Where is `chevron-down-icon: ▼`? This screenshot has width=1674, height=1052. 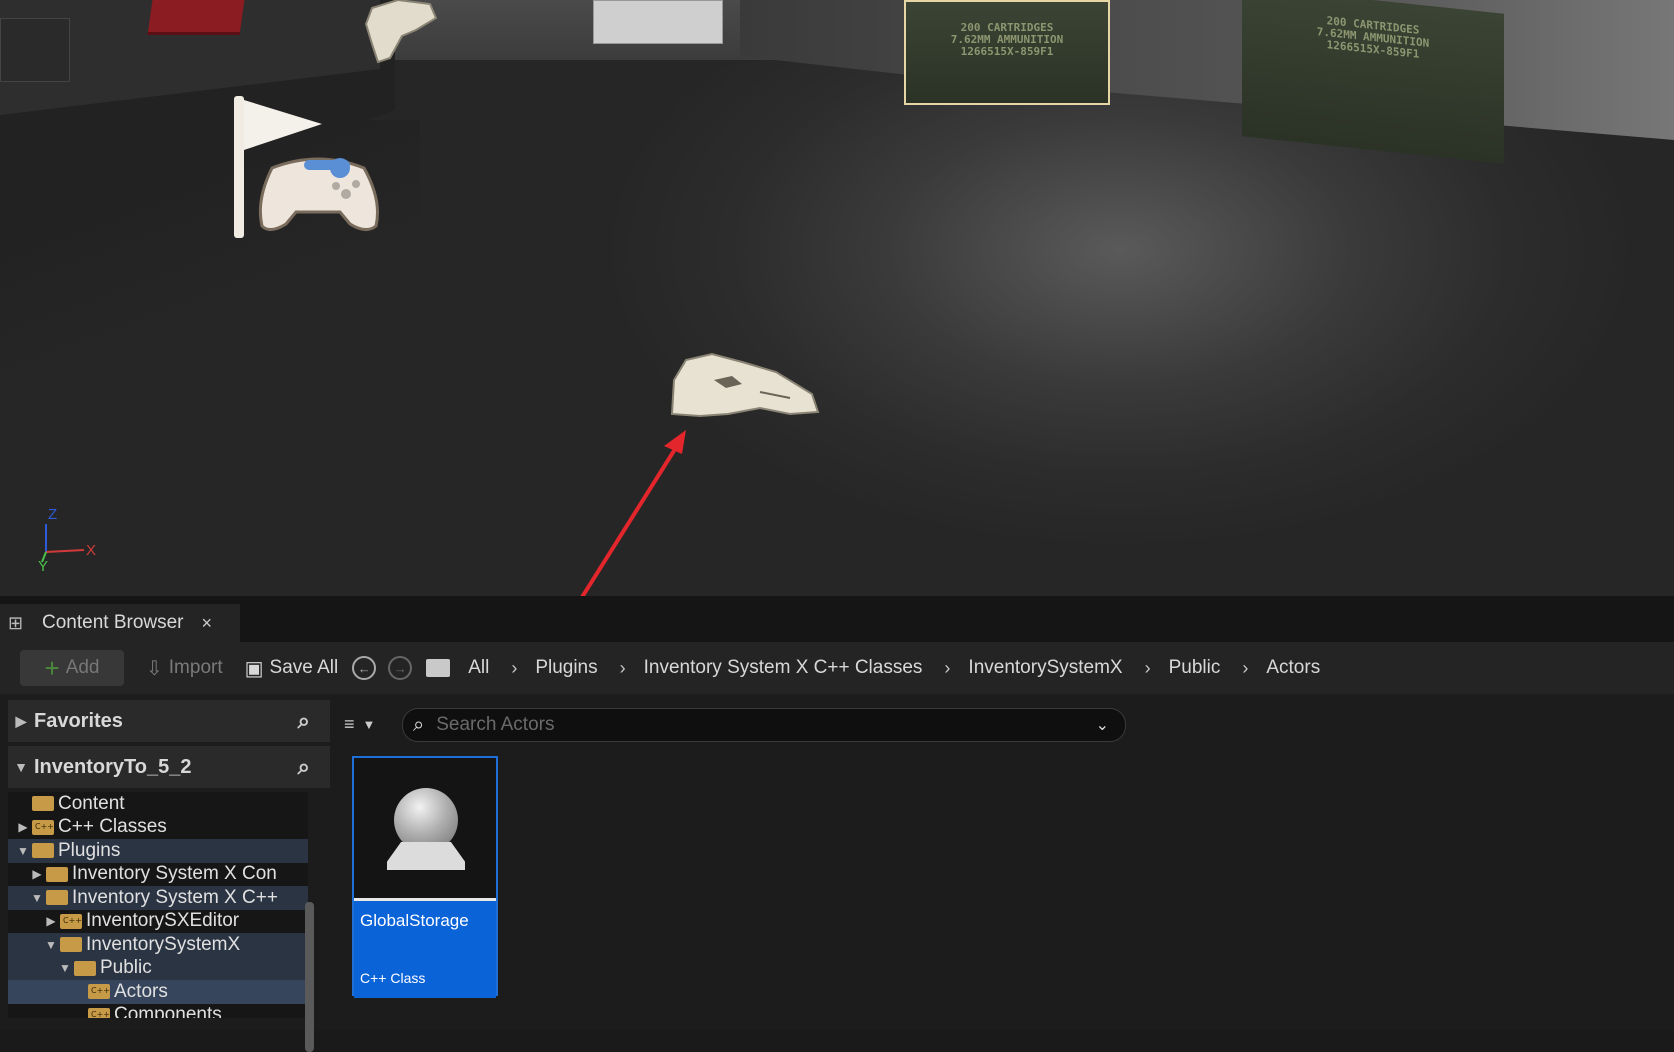 chevron-down-icon: ▼ is located at coordinates (369, 724).